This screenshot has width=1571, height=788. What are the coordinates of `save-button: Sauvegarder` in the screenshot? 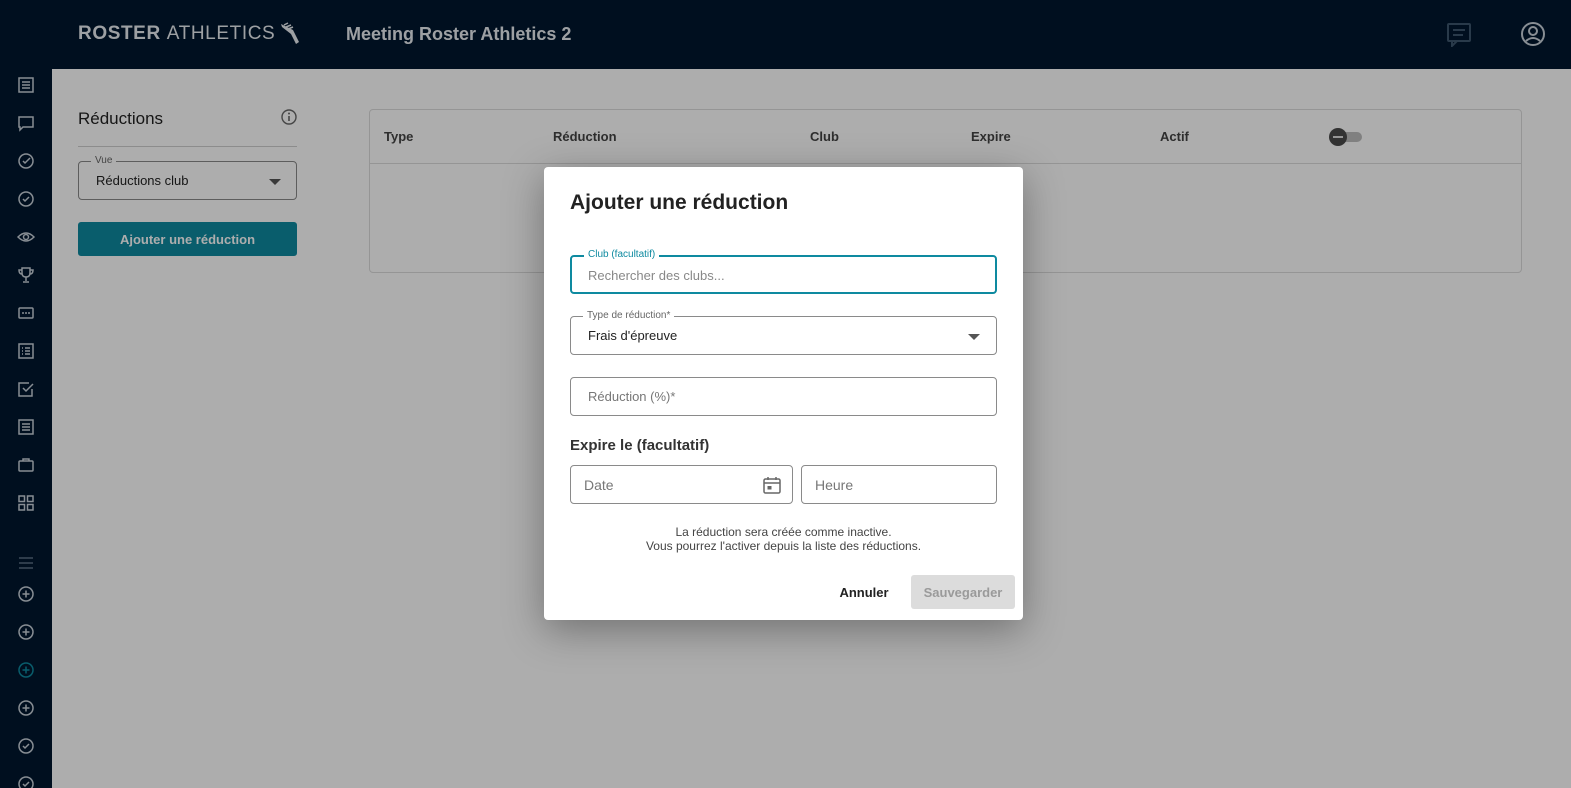 It's located at (963, 592).